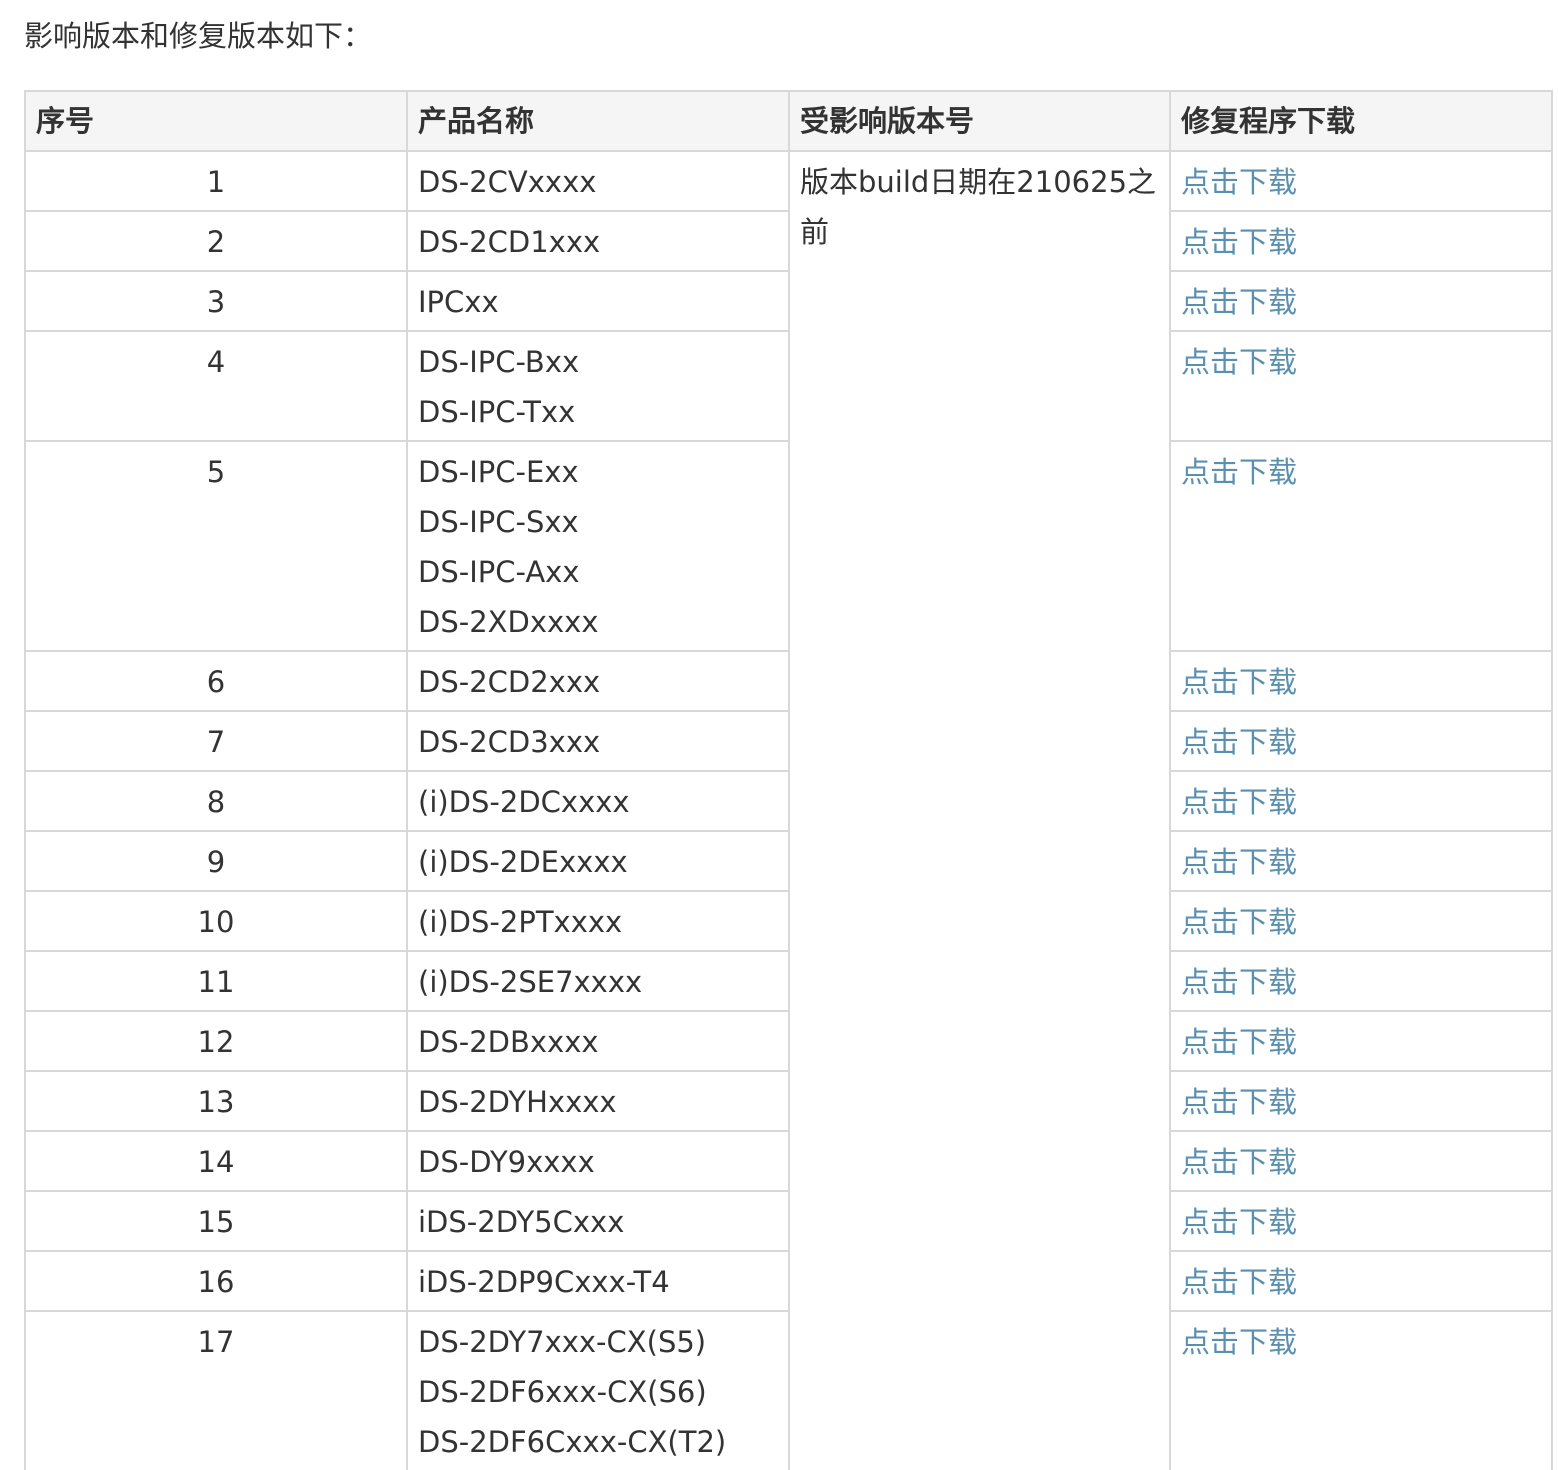 The width and height of the screenshot is (1558, 1470). What do you see at coordinates (499, 572) in the screenshot?
I see `product-name: DS-IPC-Axx` at bounding box center [499, 572].